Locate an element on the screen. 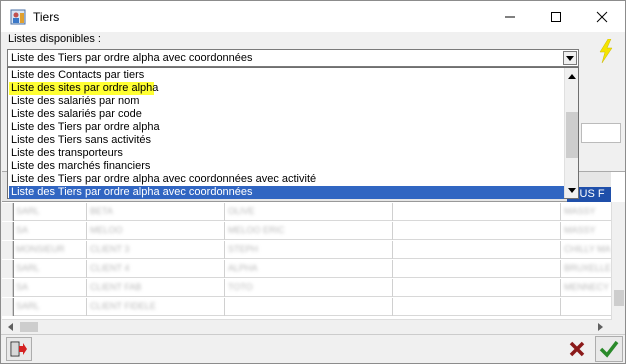 The height and width of the screenshot is (364, 626). grid-vertical-scrollbar is located at coordinates (618, 261).